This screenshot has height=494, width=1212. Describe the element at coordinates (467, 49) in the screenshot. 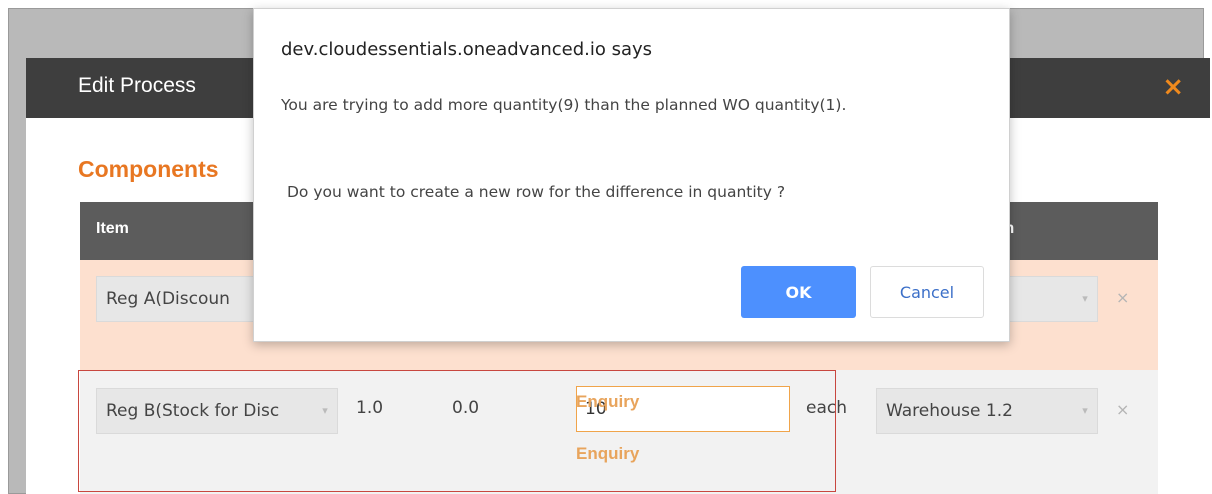

I see `dialog-title: dev.cloudessentials.oneadvanced.io says` at that location.